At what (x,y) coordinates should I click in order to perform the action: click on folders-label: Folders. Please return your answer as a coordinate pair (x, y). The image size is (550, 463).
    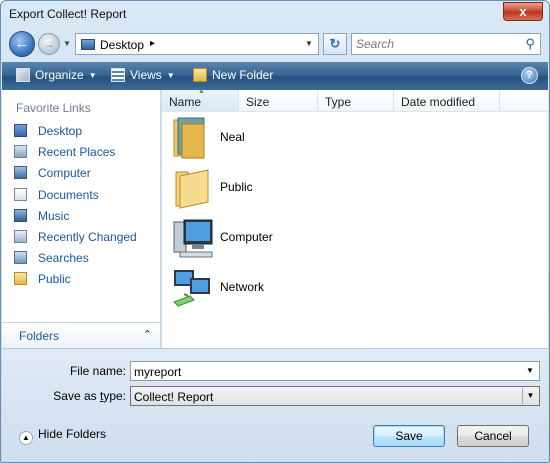
    Looking at the image, I should click on (39, 336).